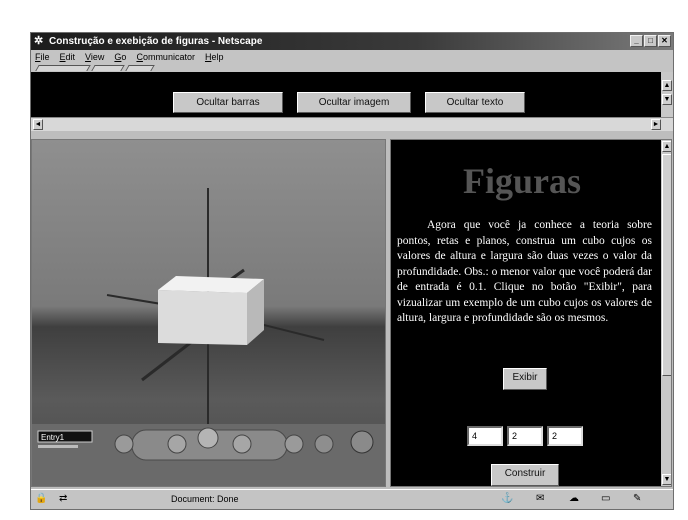 The height and width of the screenshot is (520, 688). I want to click on depth-input: 2, so click(565, 436).